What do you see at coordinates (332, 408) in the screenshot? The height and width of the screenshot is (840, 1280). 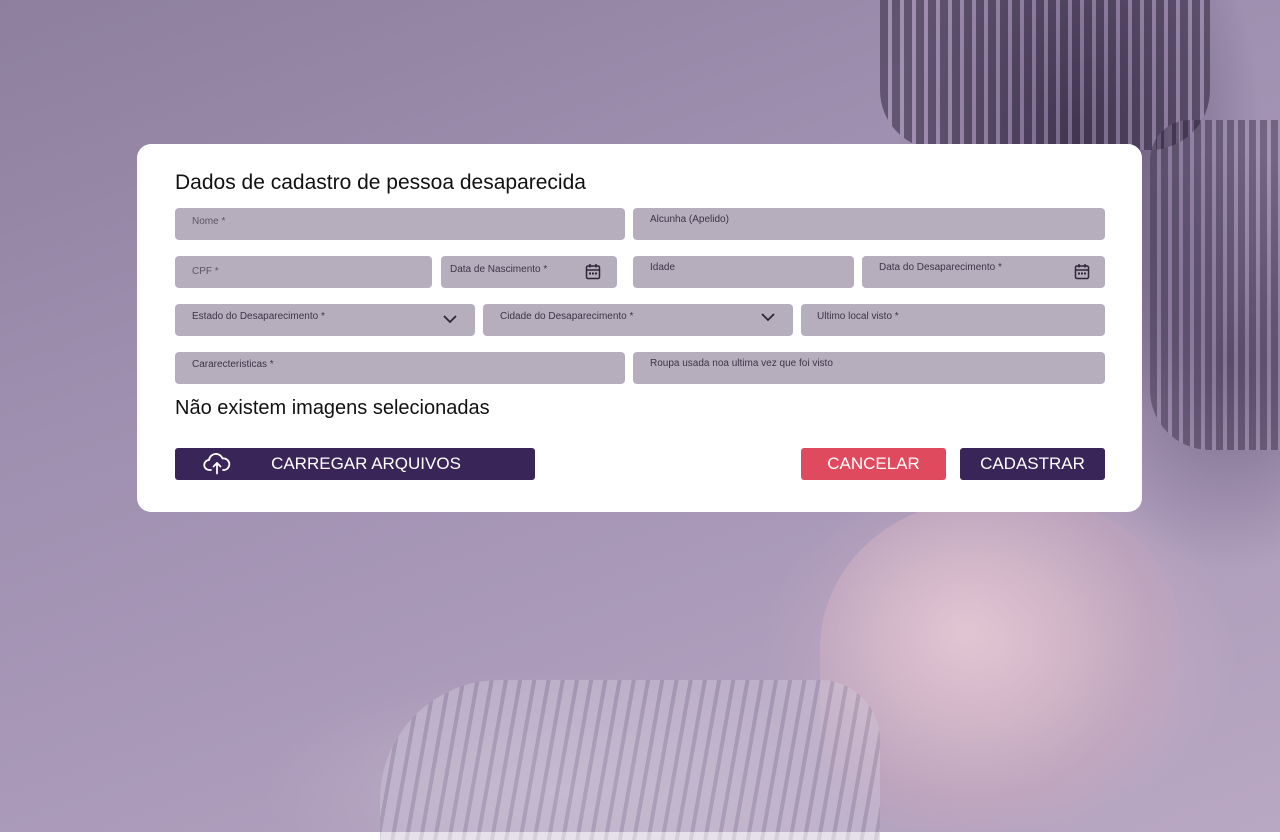 I see `no-images-message: Não existem imagens selecionadas` at bounding box center [332, 408].